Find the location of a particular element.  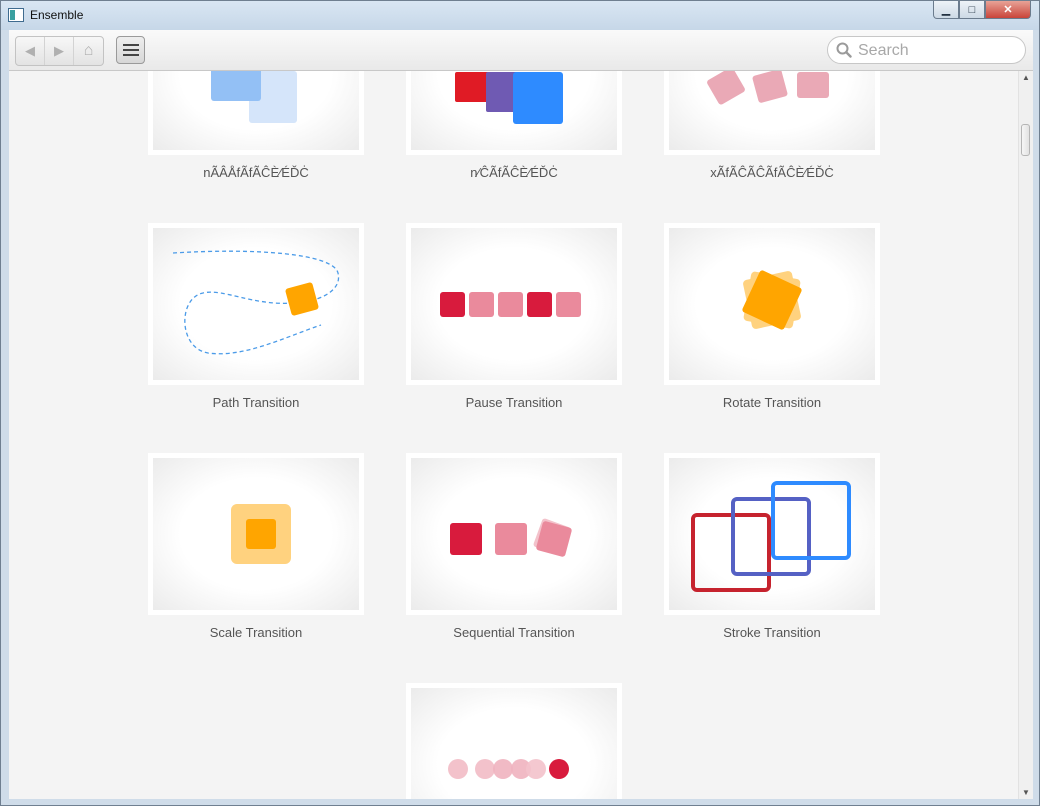

sample-tile-sequential-transition is located at coordinates (514, 534).